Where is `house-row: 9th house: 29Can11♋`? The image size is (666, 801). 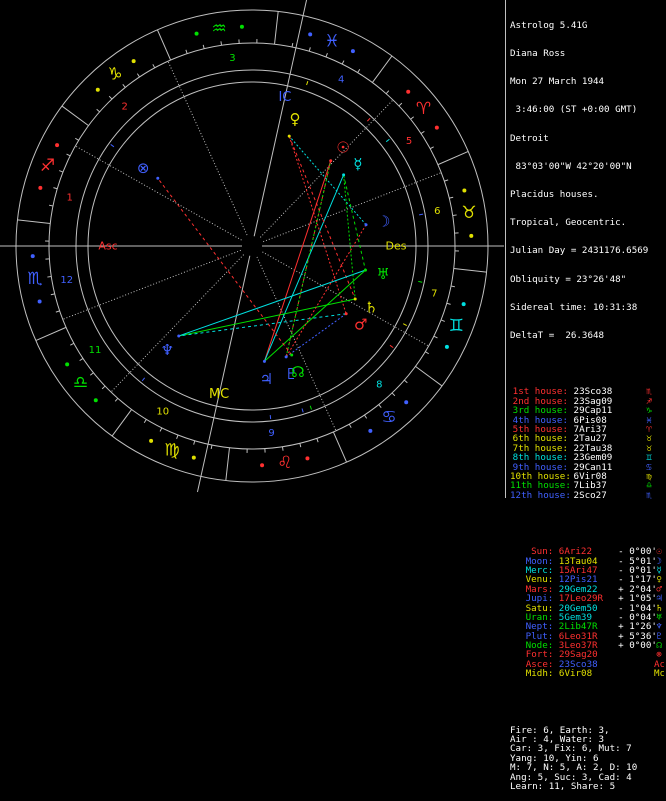
house-row: 9th house: 29Can11♋ is located at coordinates (587, 467).